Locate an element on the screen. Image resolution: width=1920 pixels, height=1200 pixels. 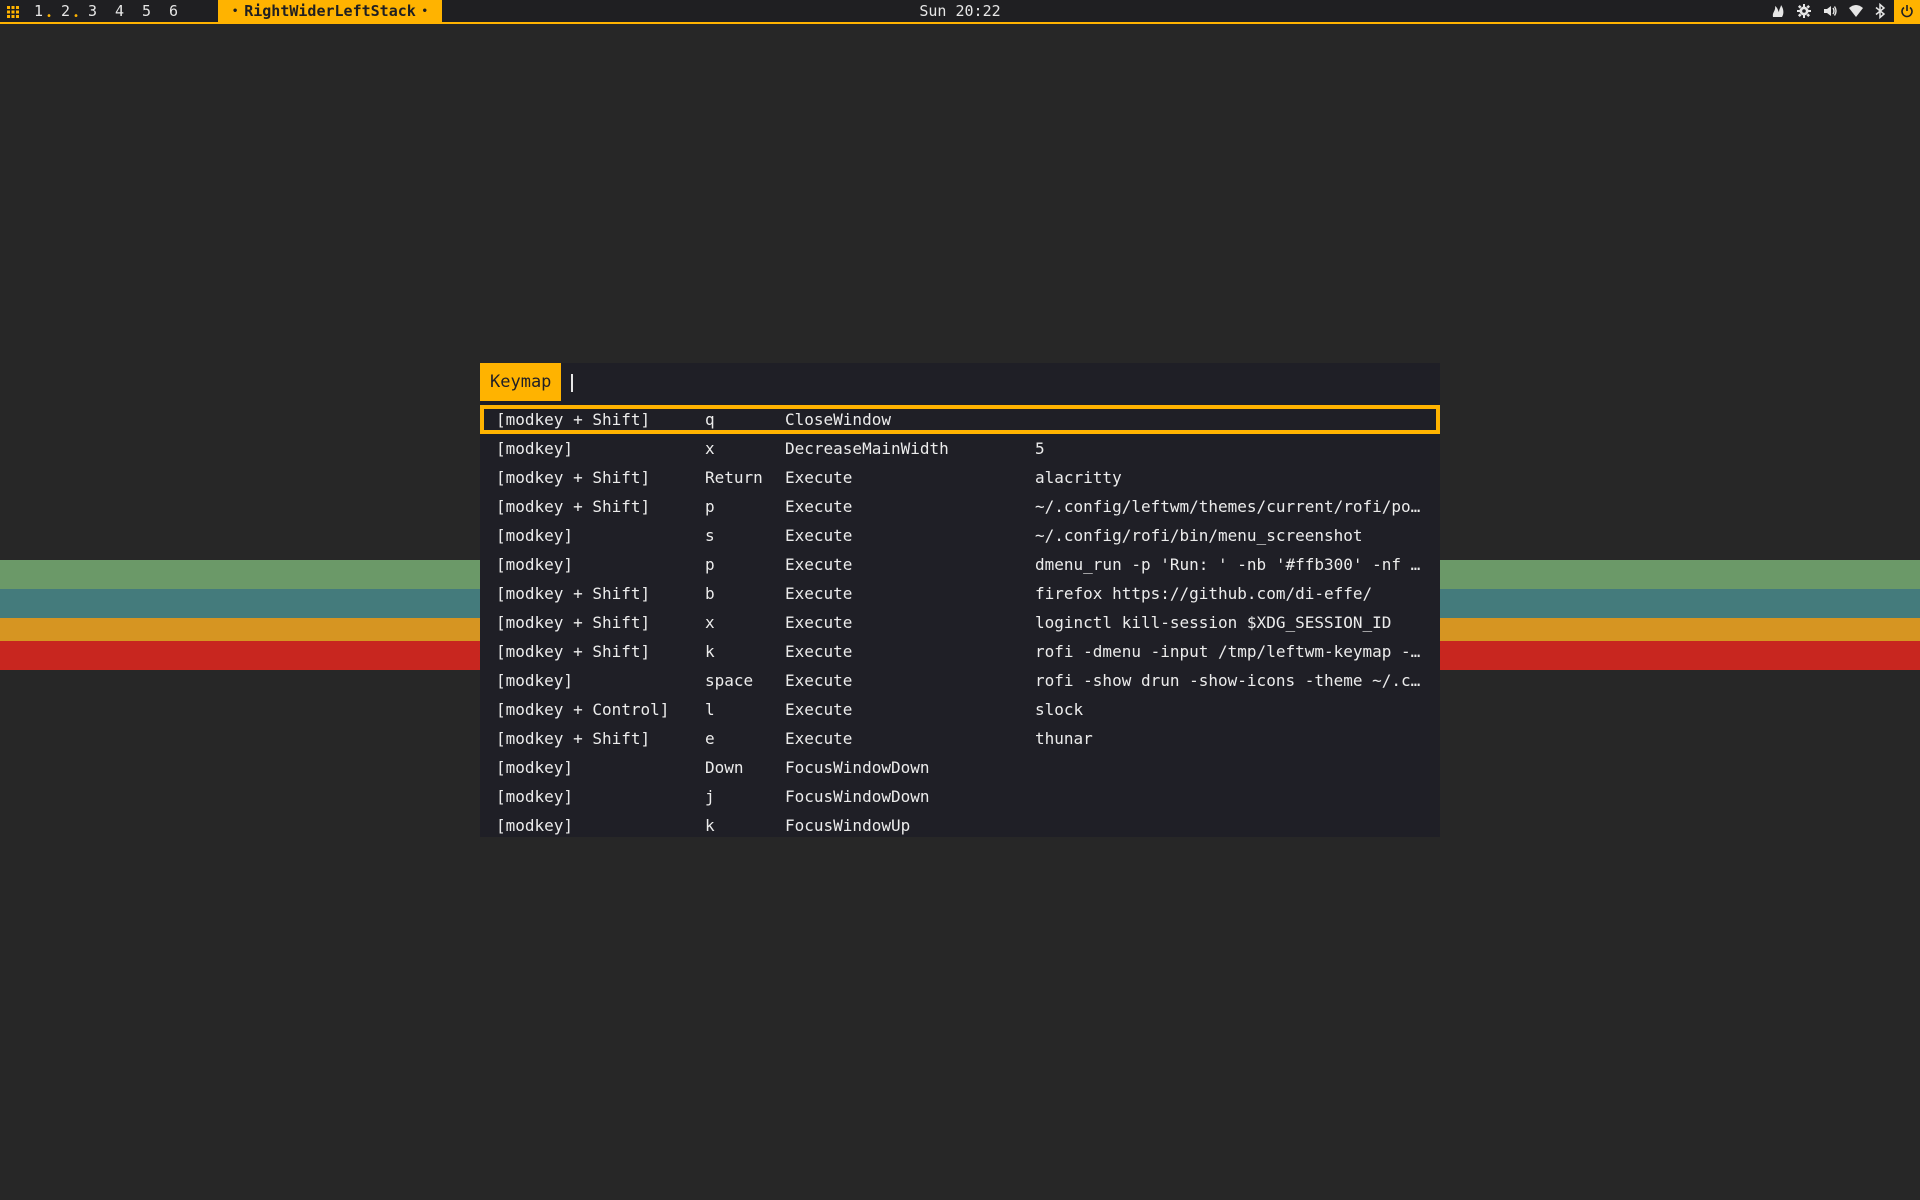
workspace-label: 2 is located at coordinates (66, 11).